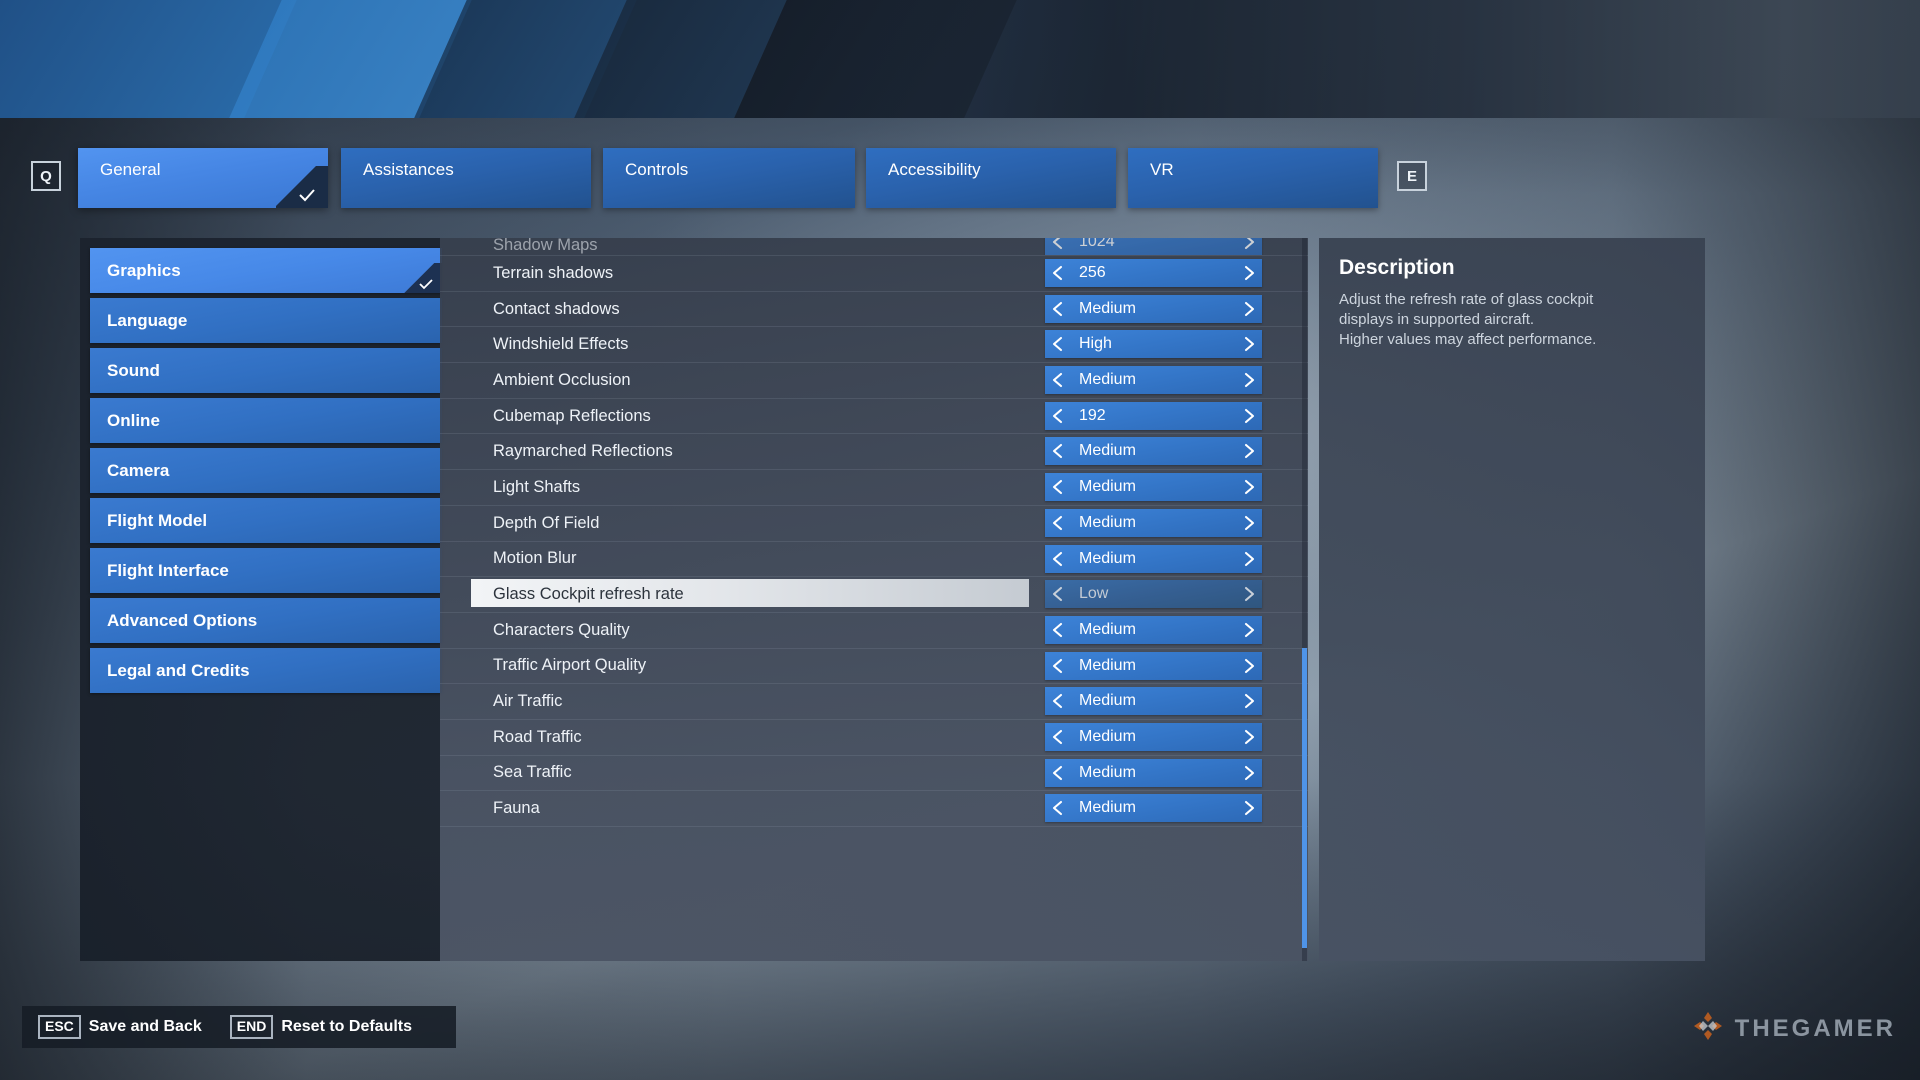 Image resolution: width=1920 pixels, height=1080 pixels. Describe the element at coordinates (138, 470) in the screenshot. I see `sidebar-item-label: Camera` at that location.